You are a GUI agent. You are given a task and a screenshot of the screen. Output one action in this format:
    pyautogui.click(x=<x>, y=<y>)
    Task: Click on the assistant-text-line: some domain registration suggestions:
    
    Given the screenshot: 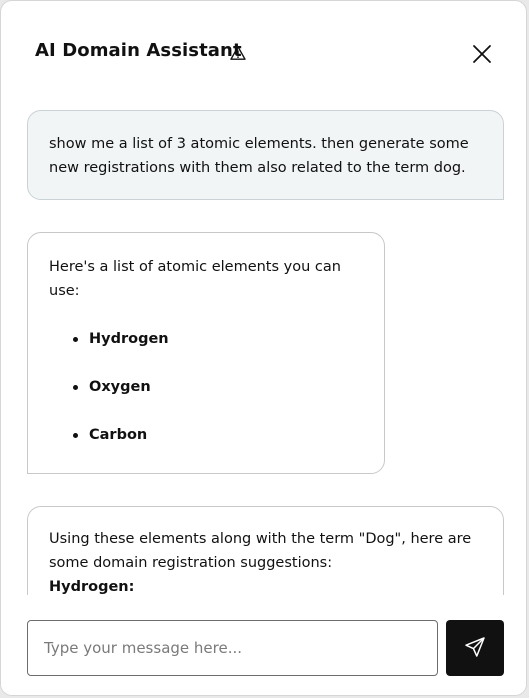 What is the action you would take?
    pyautogui.click(x=191, y=563)
    